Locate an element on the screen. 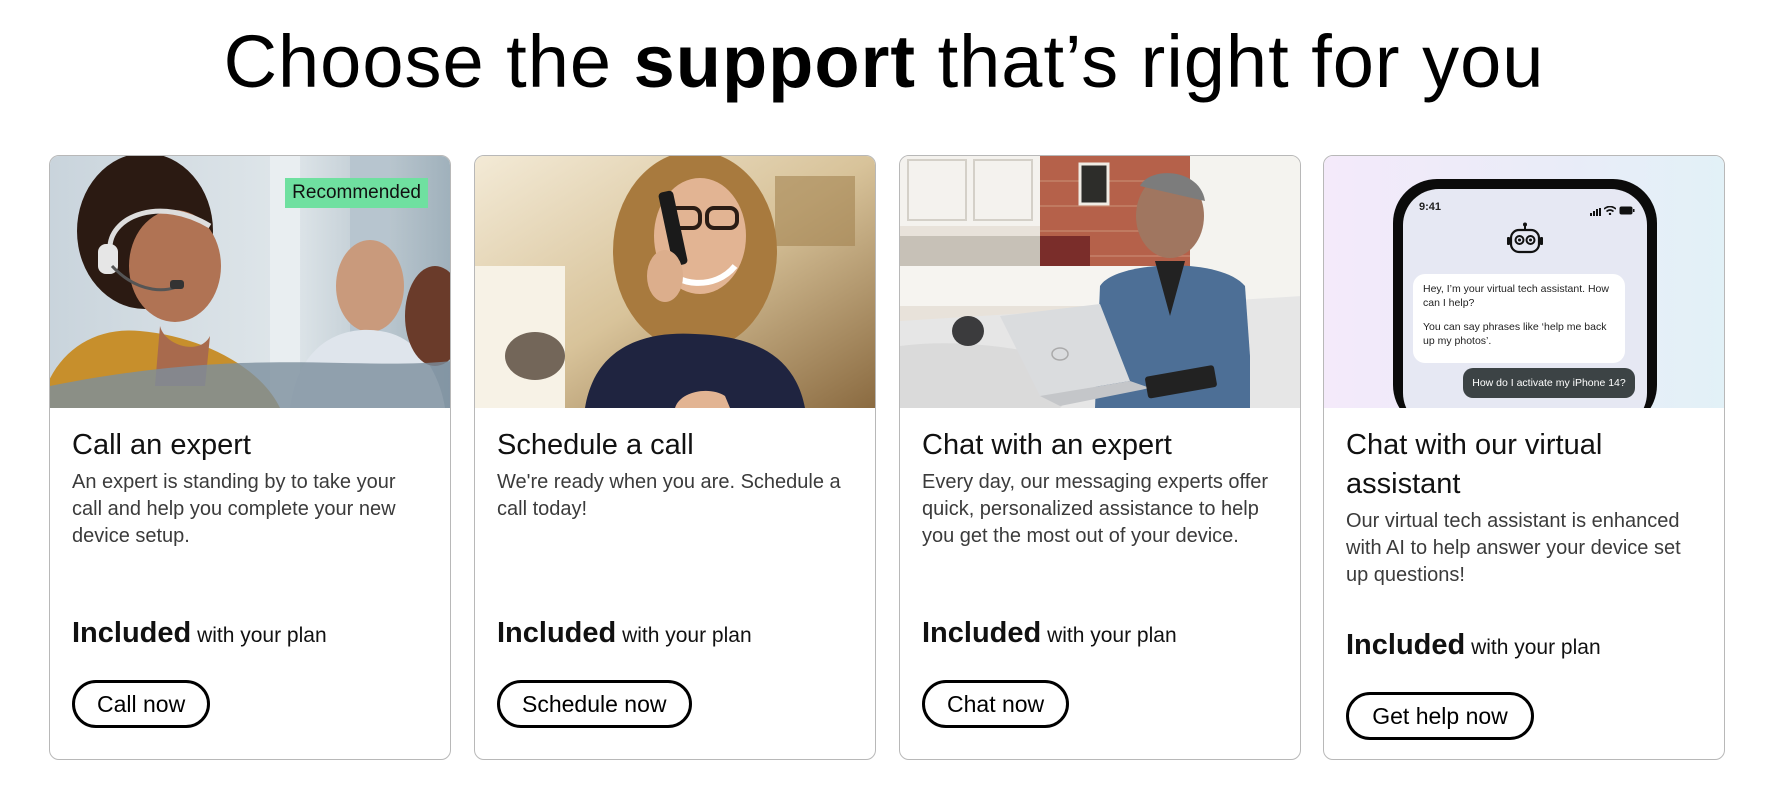 The image size is (1768, 796). card-title: Call an expert is located at coordinates (161, 445).